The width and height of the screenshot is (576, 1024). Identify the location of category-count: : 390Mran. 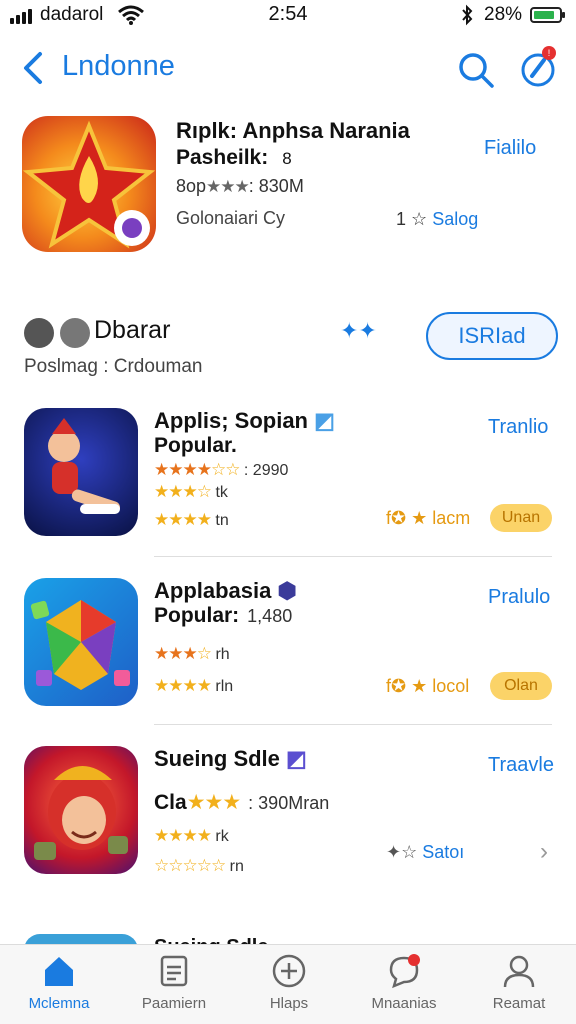
(289, 803).